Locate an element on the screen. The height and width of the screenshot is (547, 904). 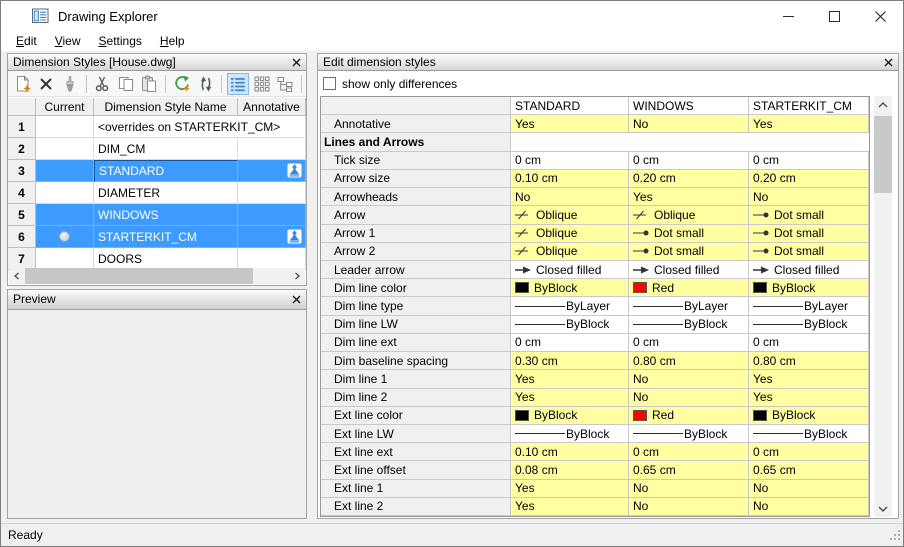
purge-button is located at coordinates (70, 84).